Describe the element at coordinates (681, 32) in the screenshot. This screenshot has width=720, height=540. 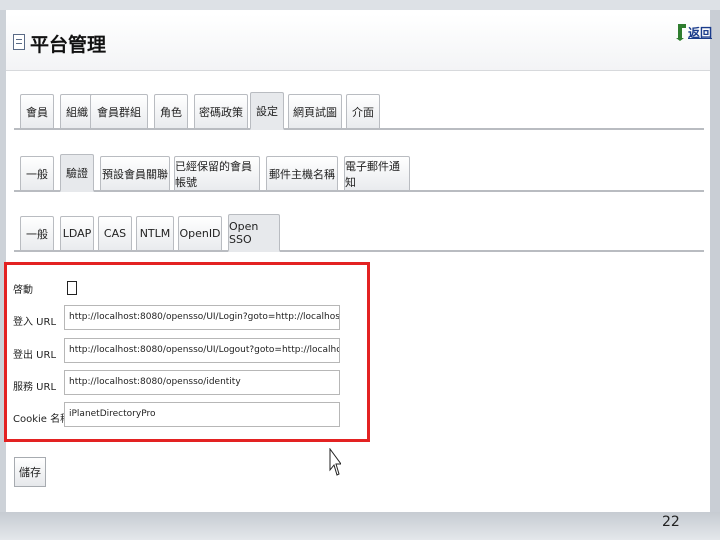
I see `back-arrow-icon` at that location.